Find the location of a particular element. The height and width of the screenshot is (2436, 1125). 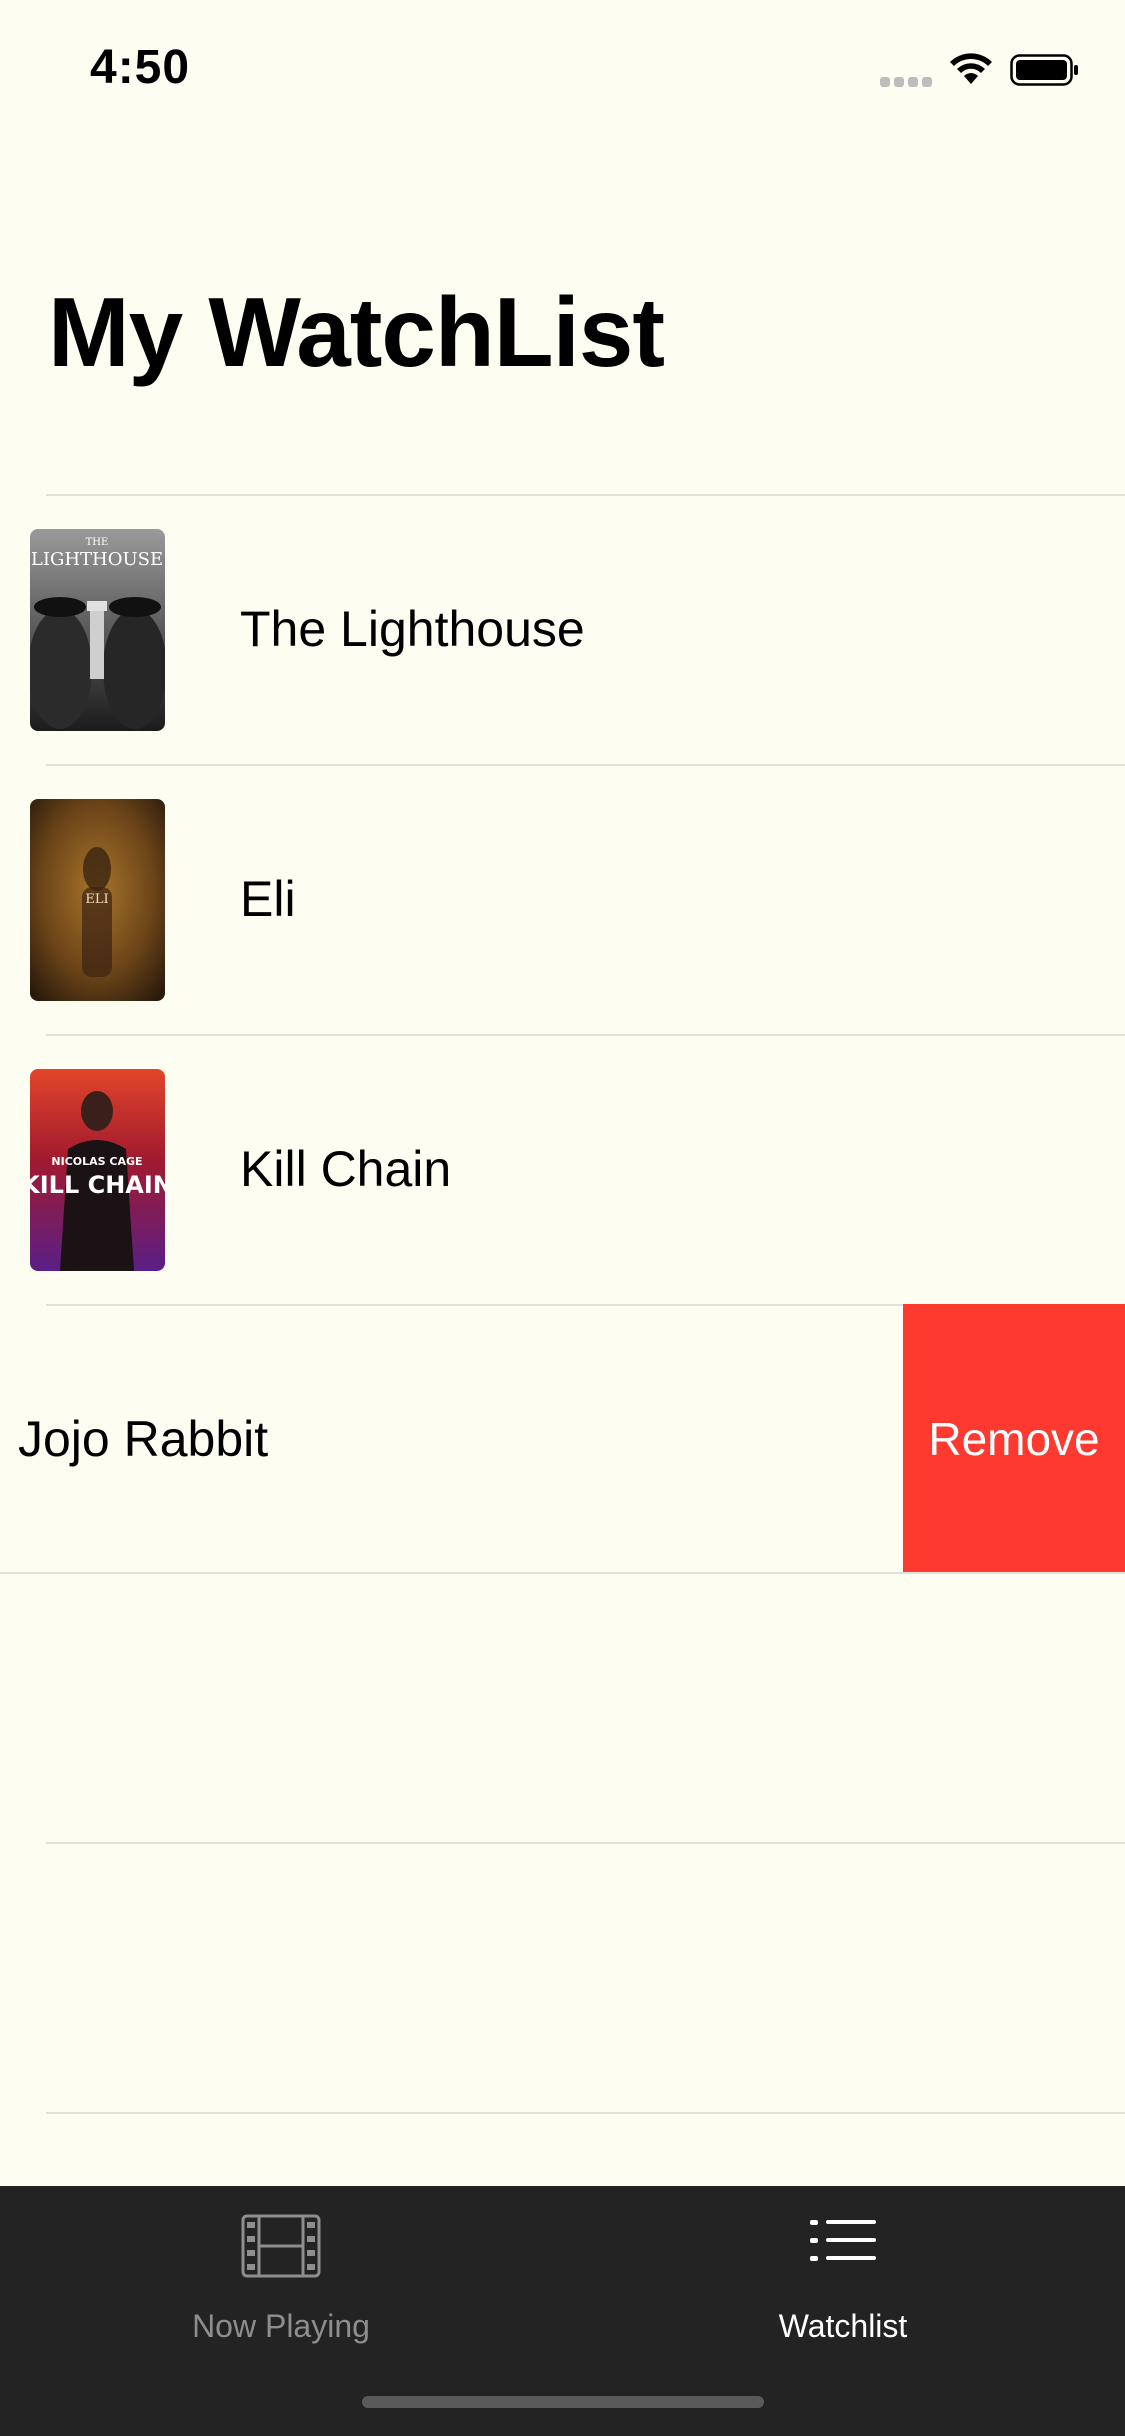

wifi-icon is located at coordinates (971, 68).